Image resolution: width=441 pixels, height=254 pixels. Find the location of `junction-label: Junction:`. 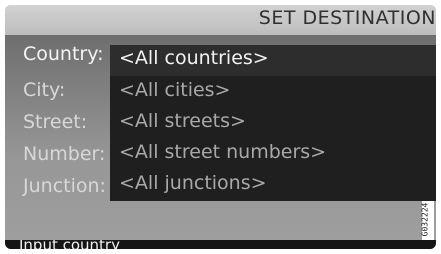

junction-label: Junction: is located at coordinates (64, 186).